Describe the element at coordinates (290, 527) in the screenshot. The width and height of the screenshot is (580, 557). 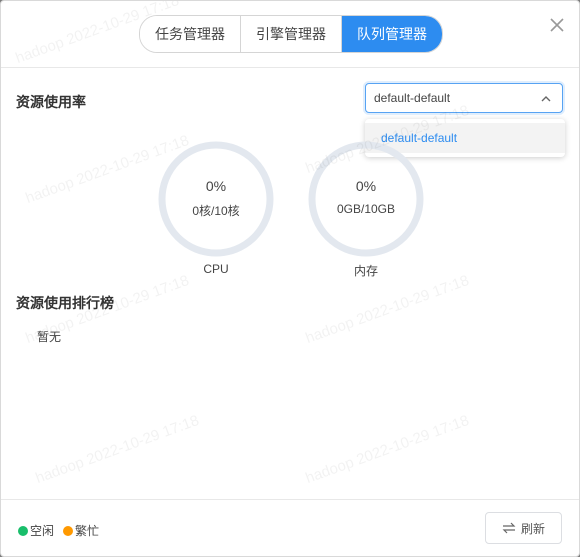
I see `dialog-footer: 空闲 繁忙 刷新` at that location.